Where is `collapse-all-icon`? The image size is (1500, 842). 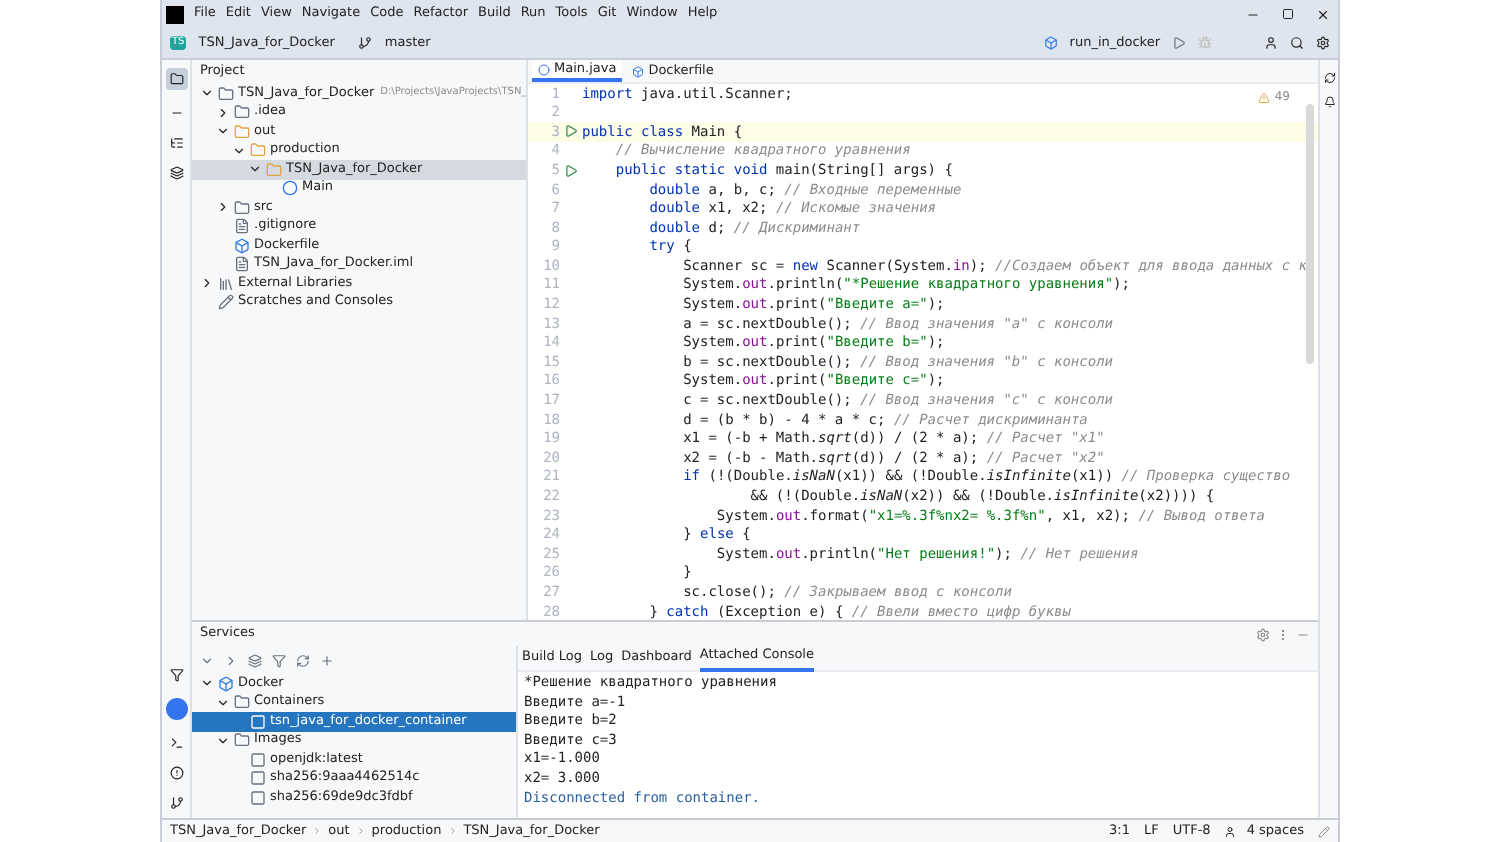 collapse-all-icon is located at coordinates (231, 660).